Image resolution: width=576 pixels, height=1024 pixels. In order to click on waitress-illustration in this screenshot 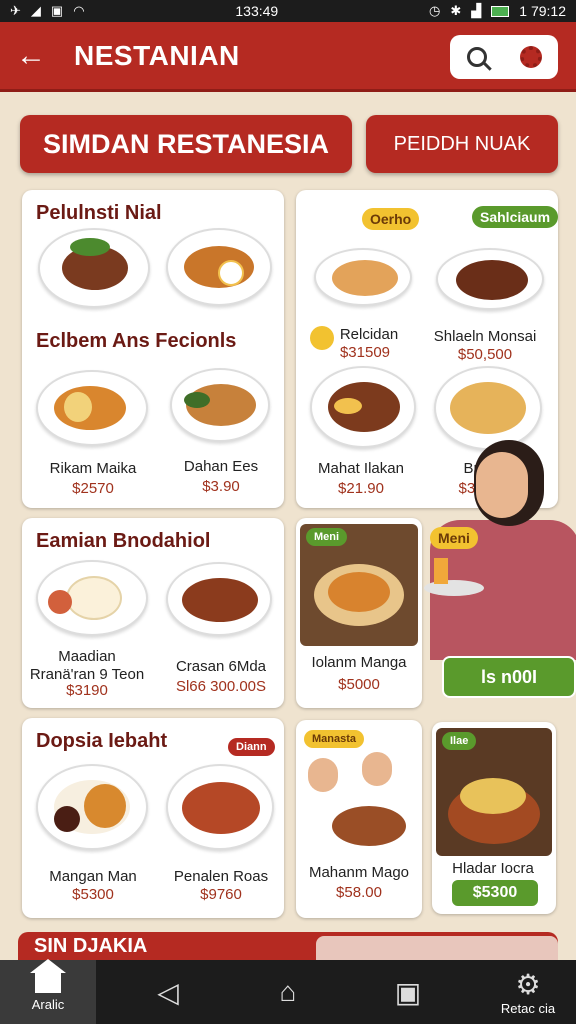, I will do `click(498, 555)`.